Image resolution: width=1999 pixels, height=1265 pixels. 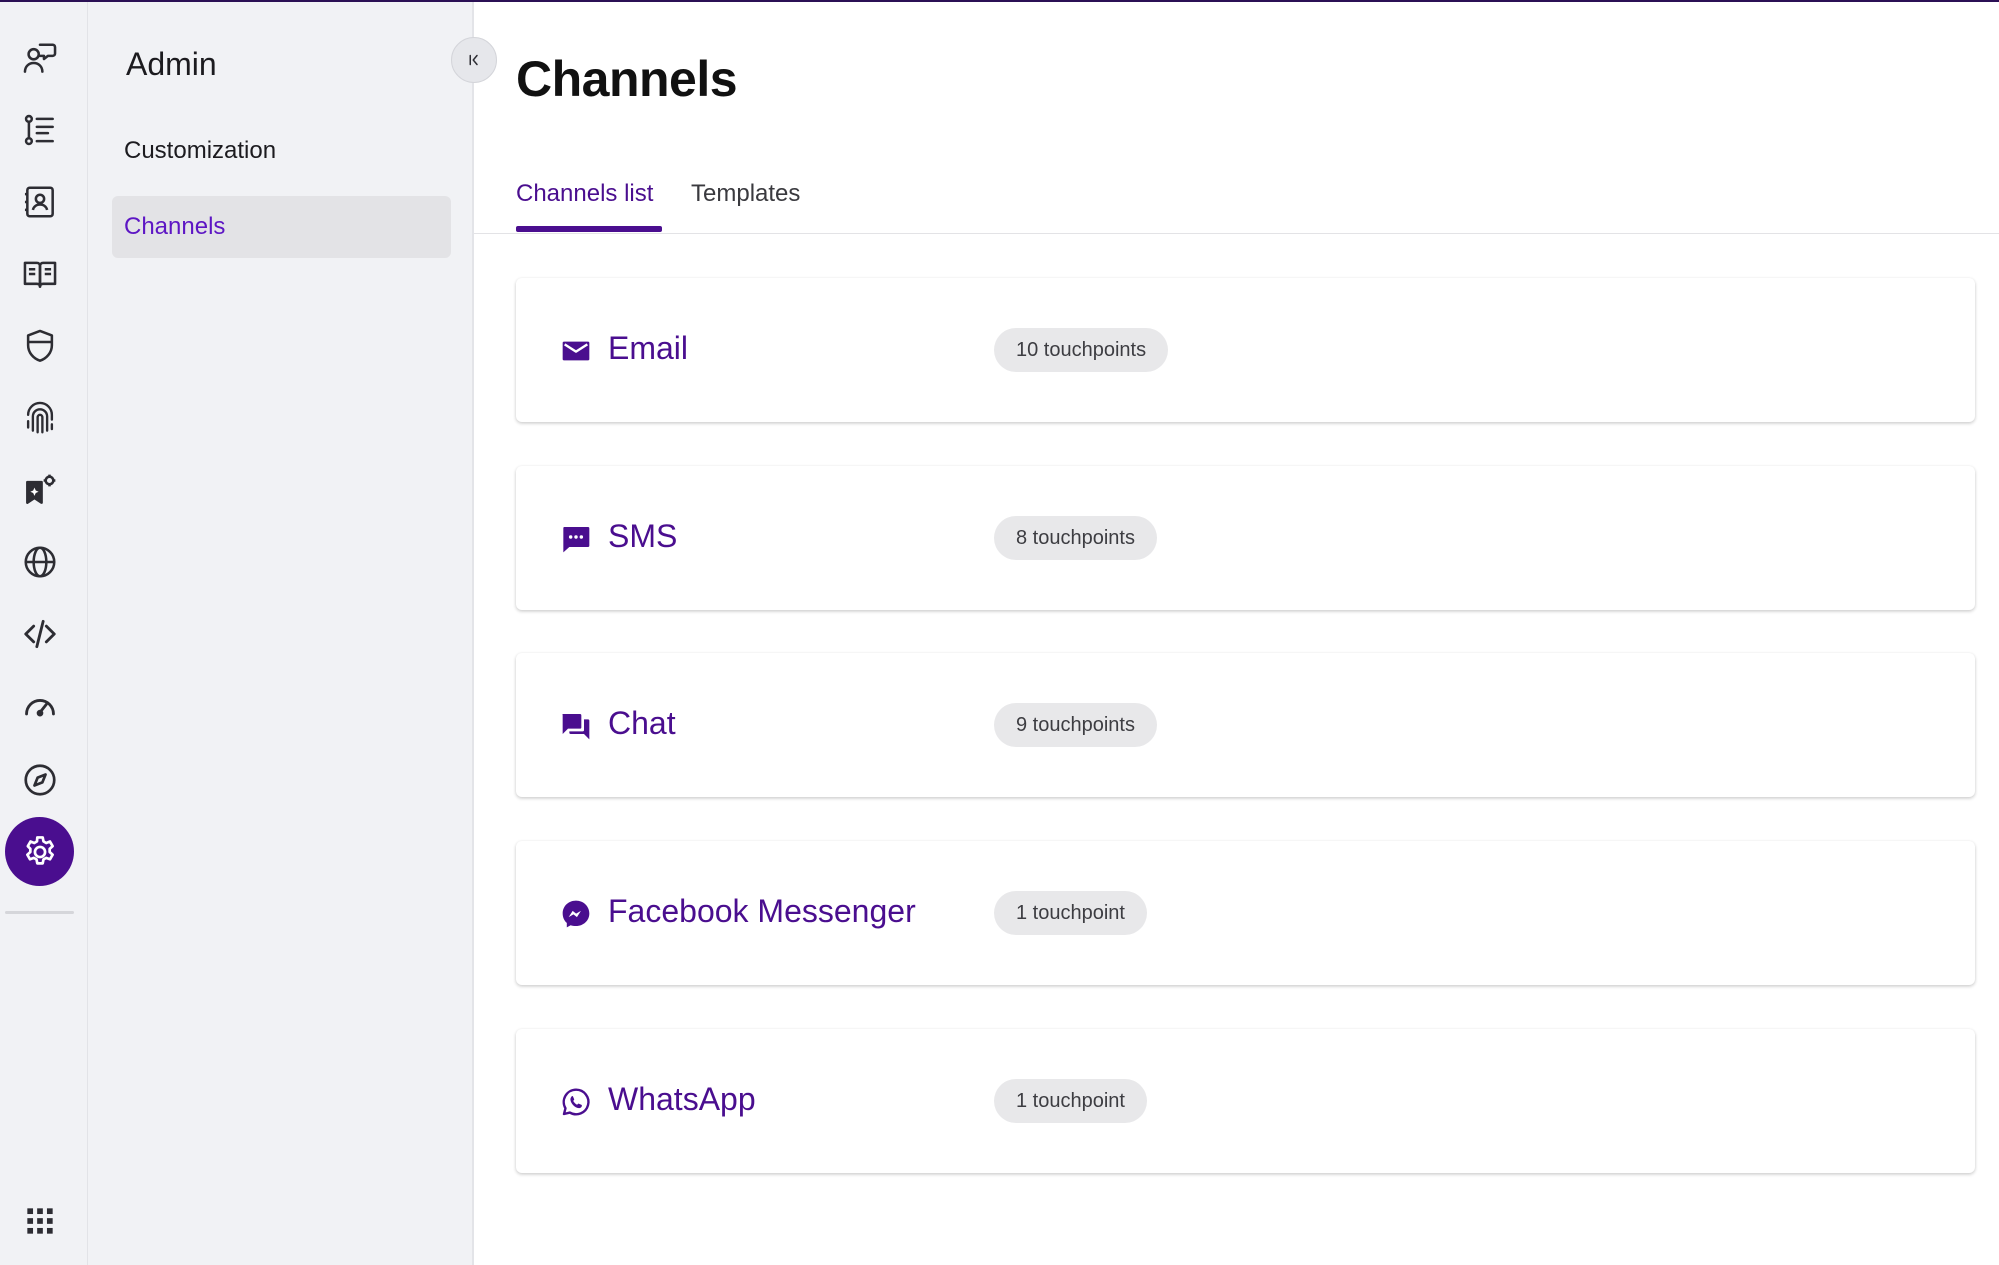 I want to click on channel-card-chat: Chat 9 touchpoints, so click(x=1245, y=725).